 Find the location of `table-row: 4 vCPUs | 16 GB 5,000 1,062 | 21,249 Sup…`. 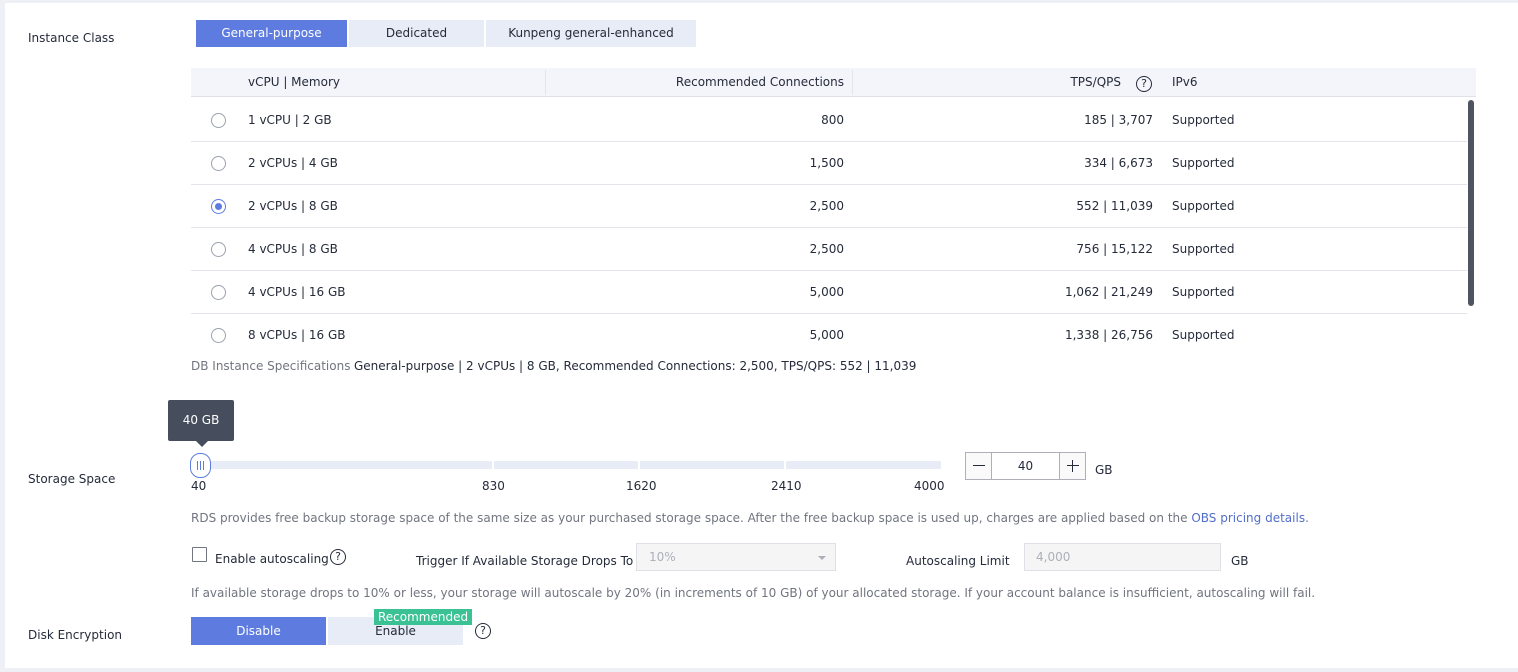

table-row: 4 vCPUs | 16 GB 5,000 1,062 | 21,249 Sup… is located at coordinates (829, 292).